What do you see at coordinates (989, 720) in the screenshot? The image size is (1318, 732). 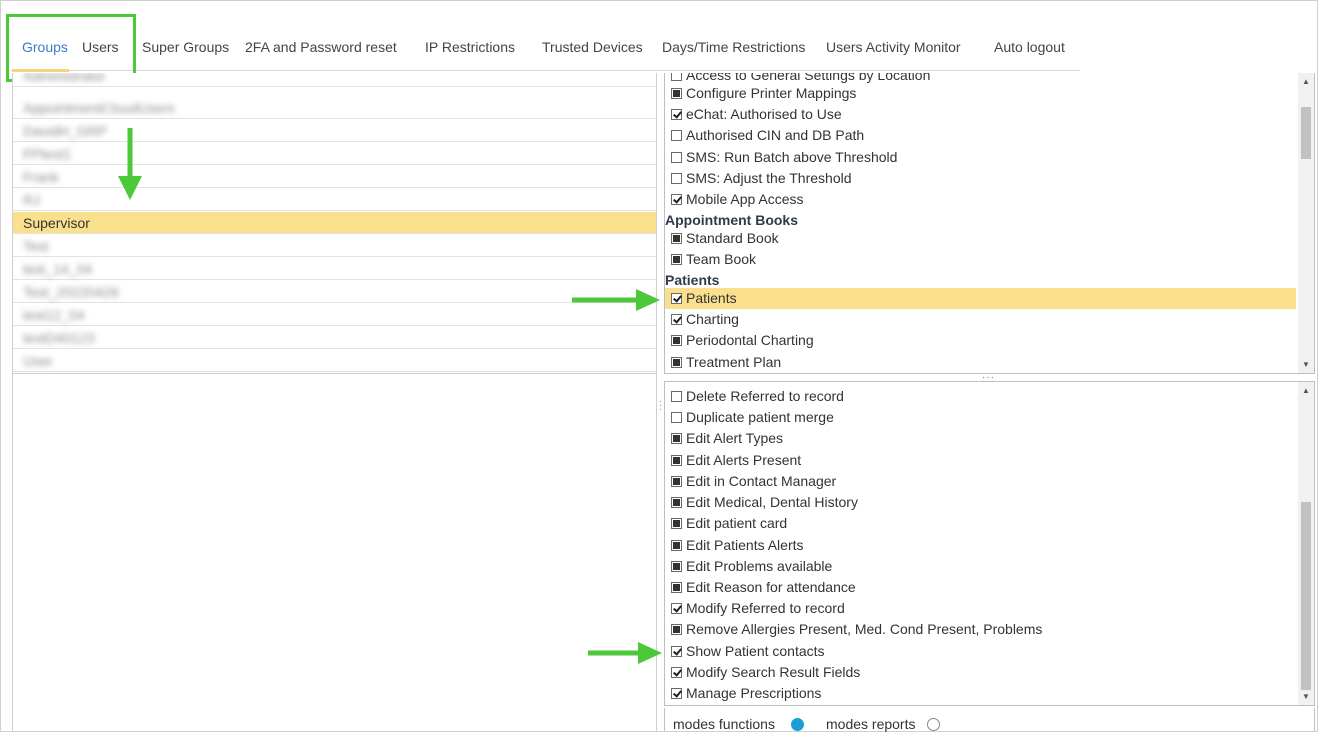 I see `modes-toggle-bar: modes functions modes reports` at bounding box center [989, 720].